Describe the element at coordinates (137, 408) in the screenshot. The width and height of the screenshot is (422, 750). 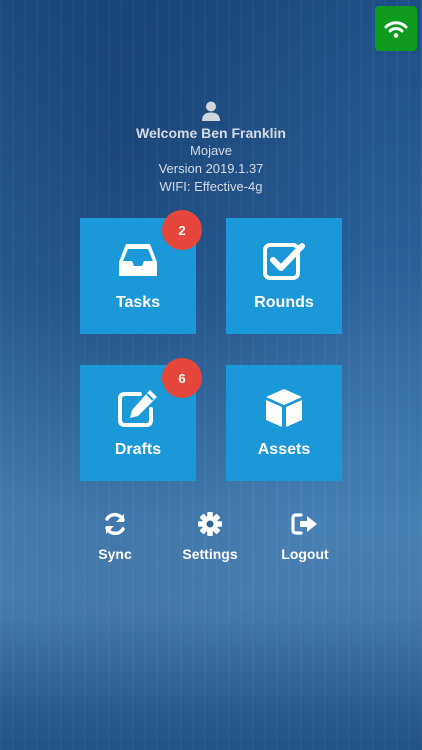
I see `edit-icon` at that location.